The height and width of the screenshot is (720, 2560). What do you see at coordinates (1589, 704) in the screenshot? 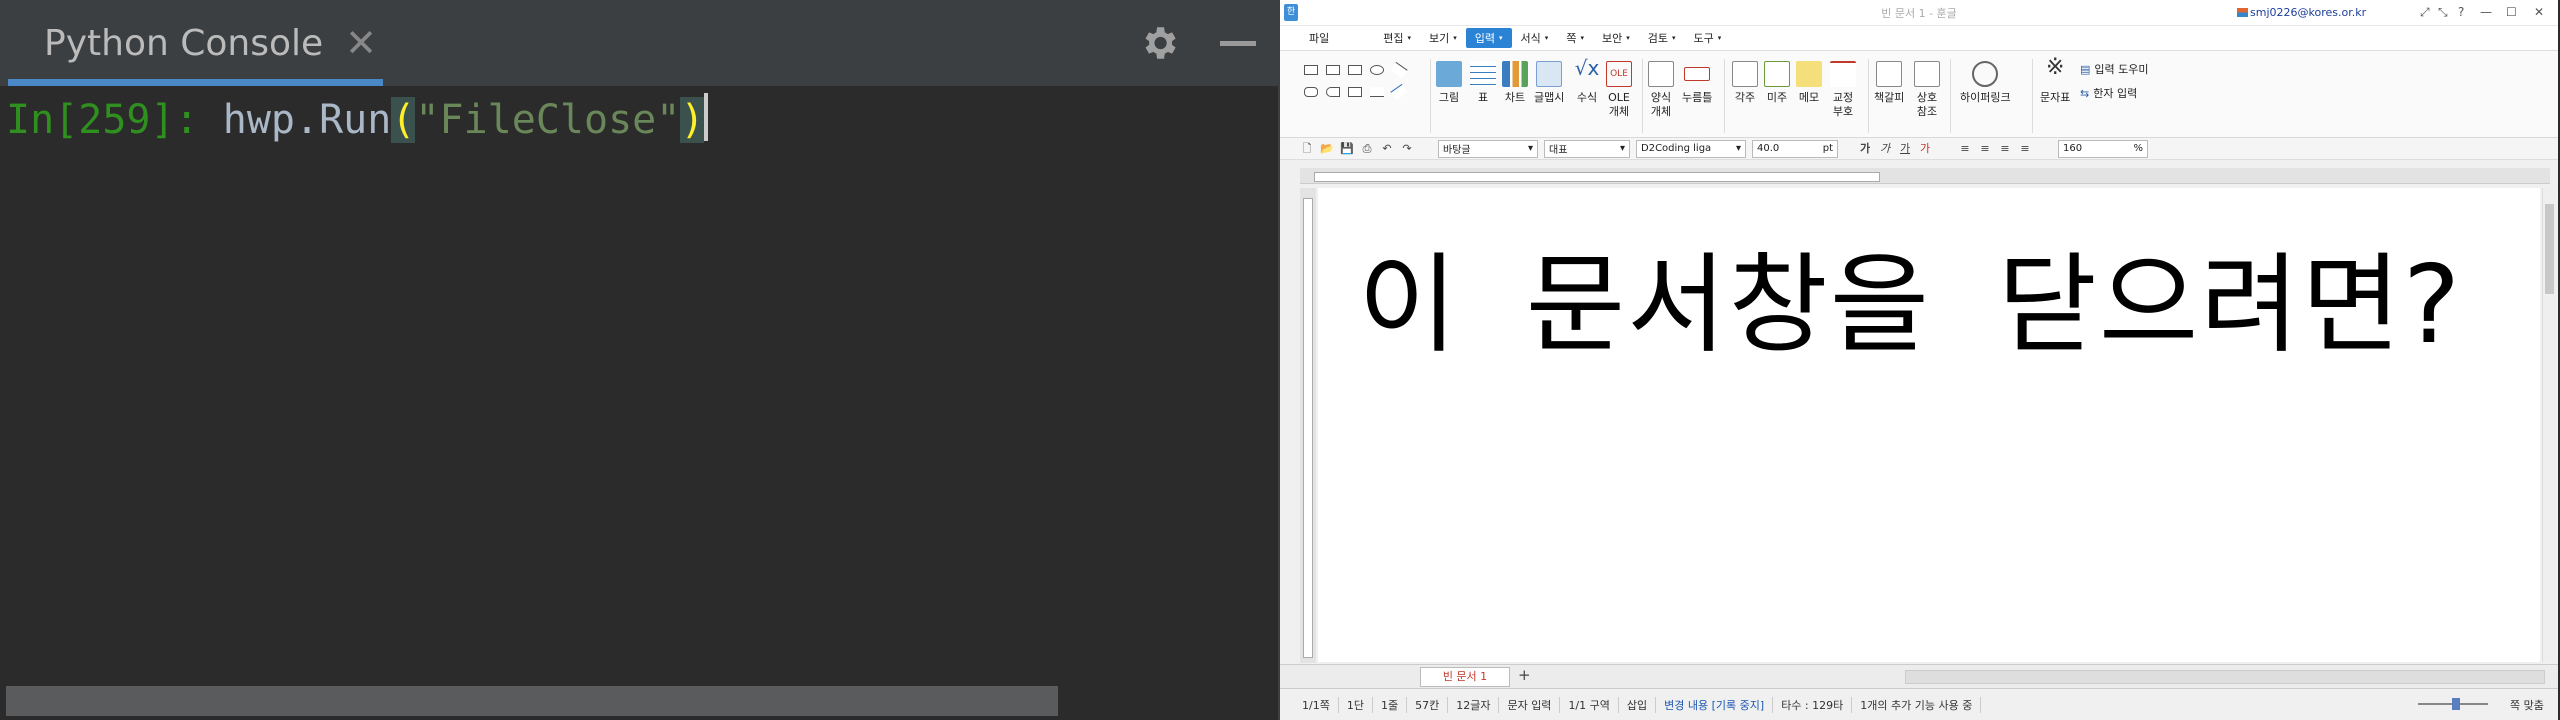
I see `status-section: 1/1 구역` at bounding box center [1589, 704].